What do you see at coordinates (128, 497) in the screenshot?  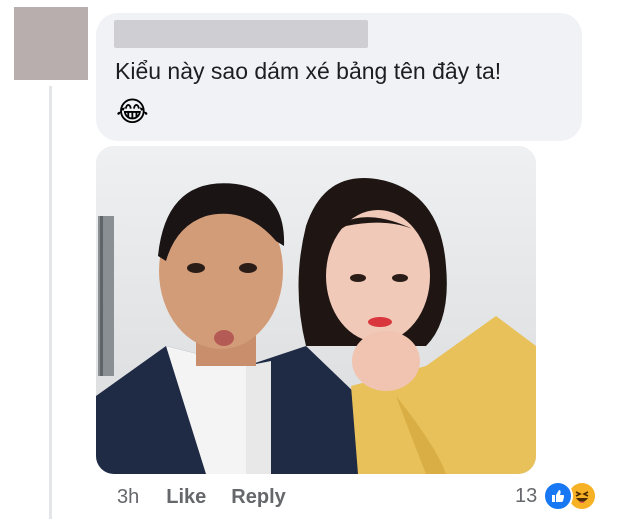 I see `comment-timestamp: 3h` at bounding box center [128, 497].